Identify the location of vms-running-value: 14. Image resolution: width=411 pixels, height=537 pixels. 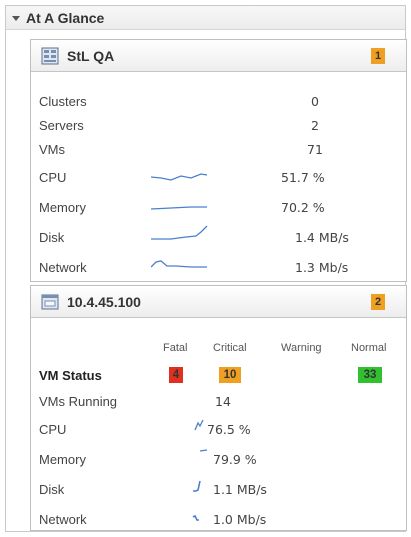
(223, 401).